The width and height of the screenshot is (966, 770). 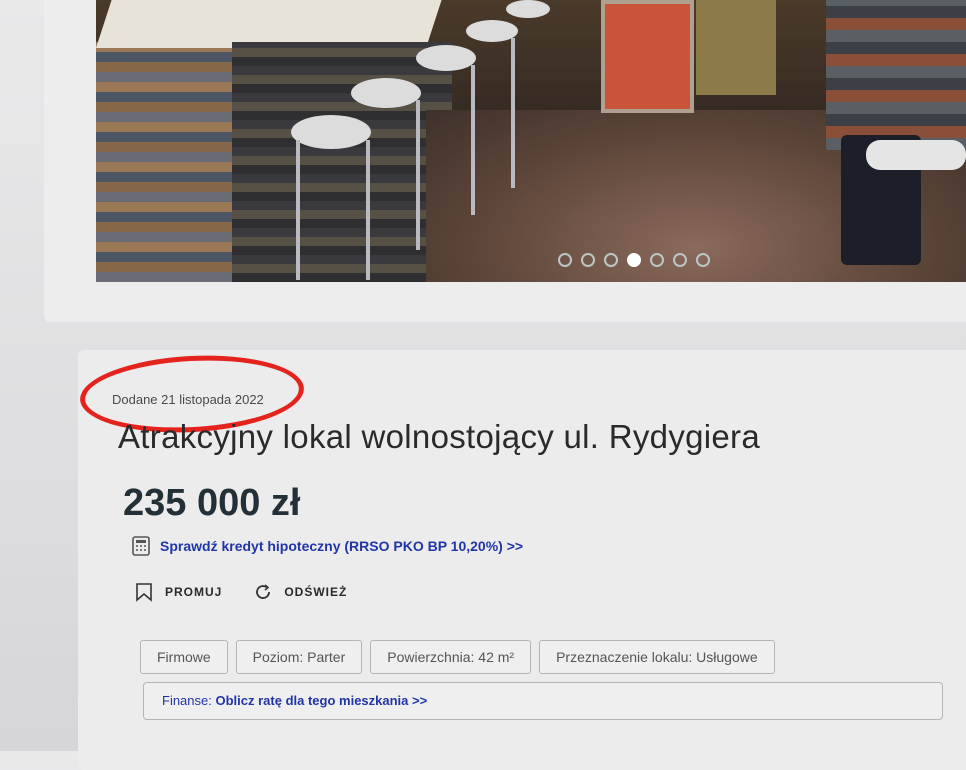 I want to click on finance-link: Oblicz ratę dla tego mieszkania >>, so click(x=322, y=700).